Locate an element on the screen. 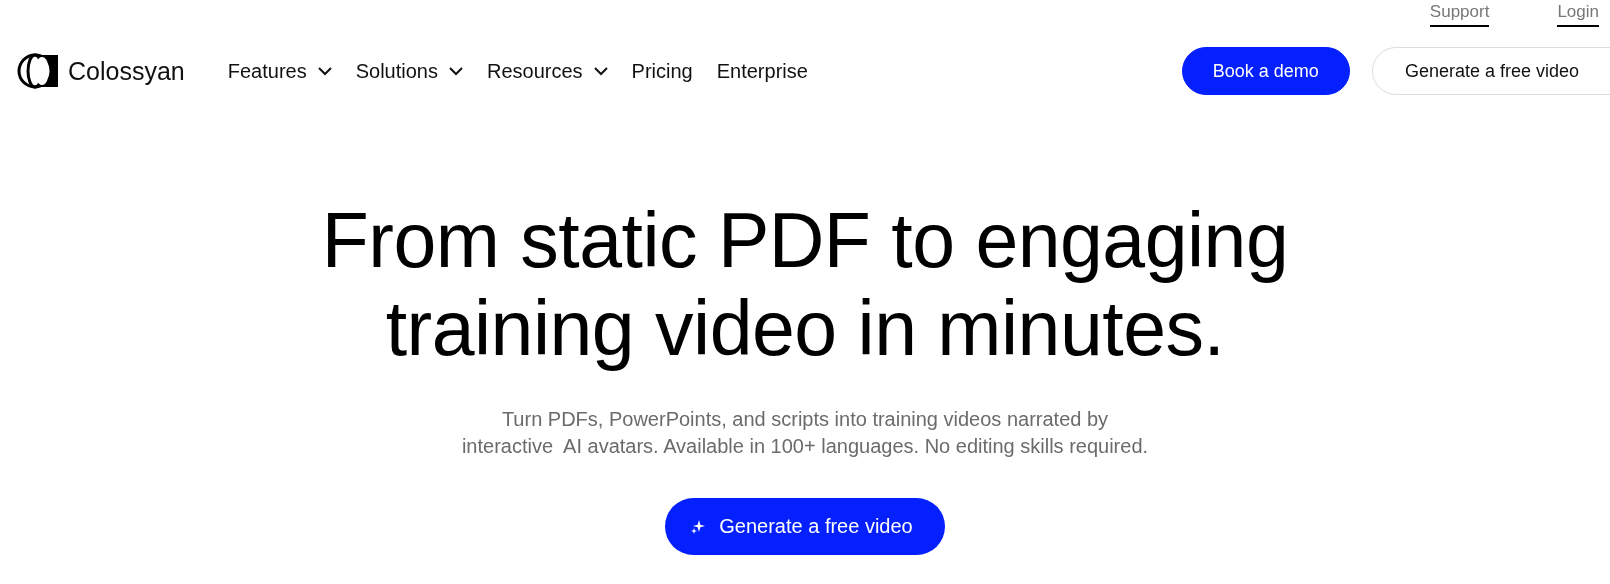 This screenshot has width=1610, height=584. brand-name: Colossyan is located at coordinates (126, 71).